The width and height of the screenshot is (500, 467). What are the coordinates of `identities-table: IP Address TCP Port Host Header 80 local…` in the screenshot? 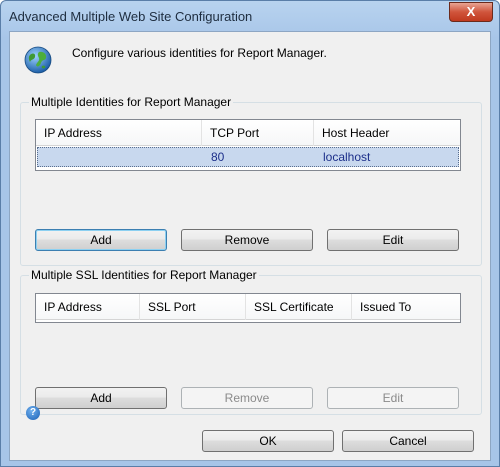 It's located at (248, 145).